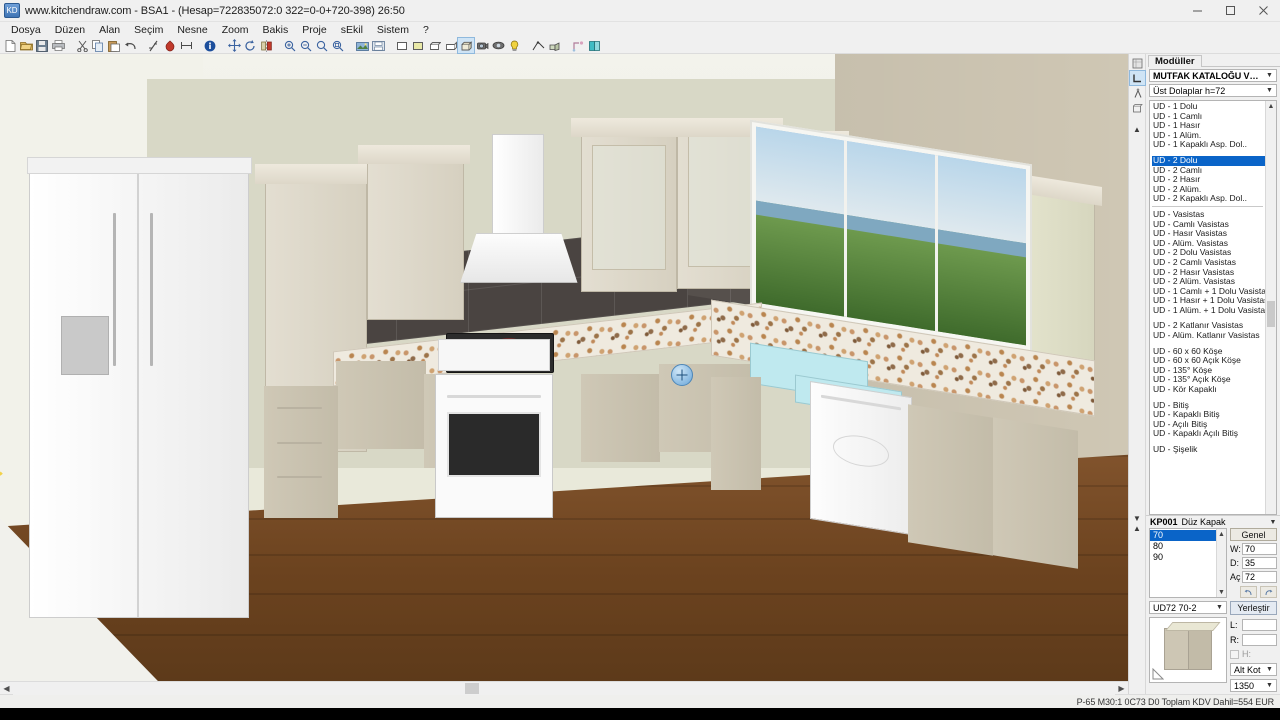 Image resolution: width=1280 pixels, height=720 pixels. I want to click on section-icon, so click(538, 45).